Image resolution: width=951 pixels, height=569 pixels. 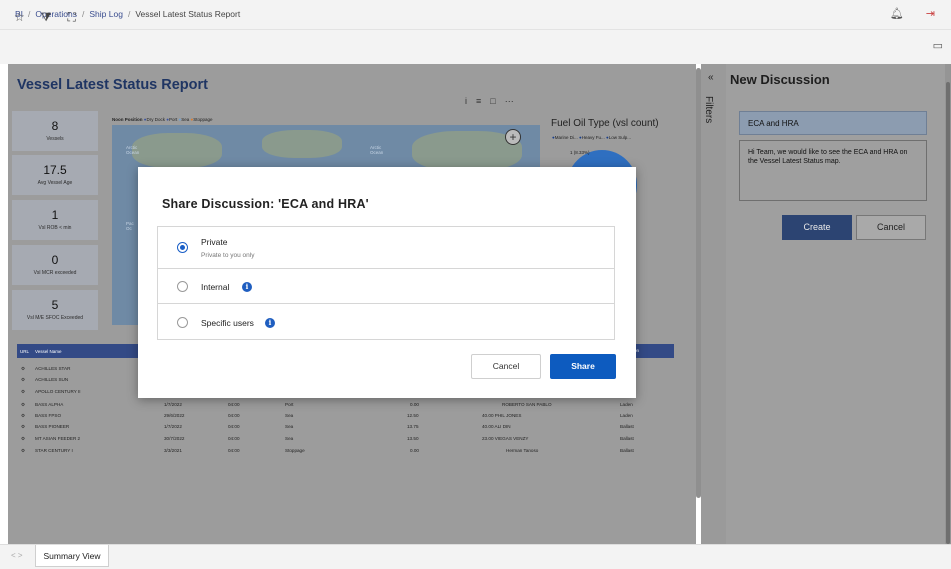 What do you see at coordinates (52, 426) in the screenshot?
I see `vessel-name: BASS PIONEER` at bounding box center [52, 426].